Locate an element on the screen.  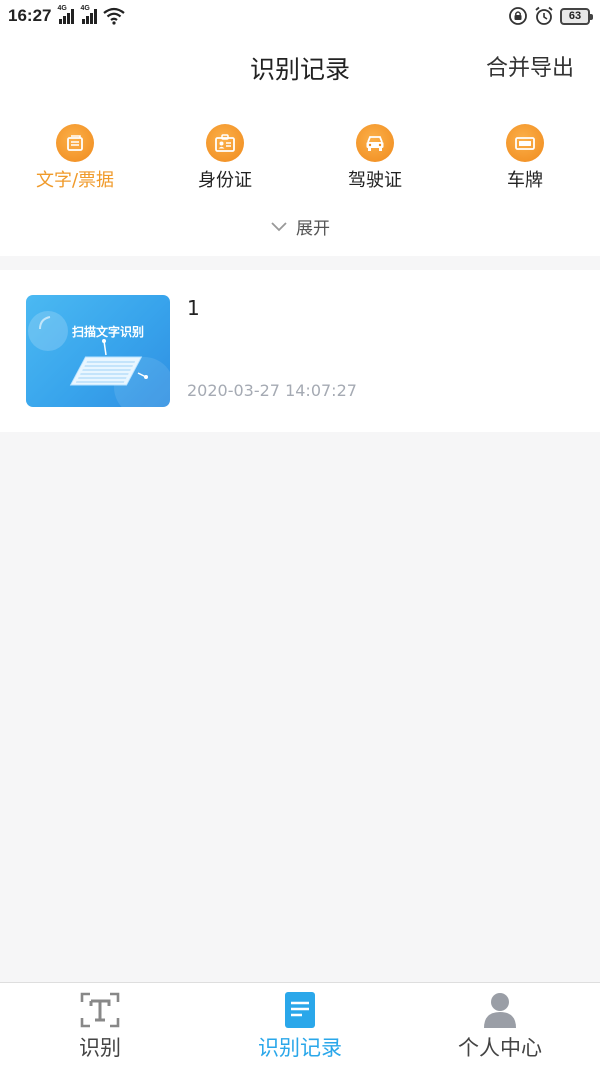
category-bar: 文字/票据 身份证 驾驶证 车牌 展开 is located at coordinates (300, 179).